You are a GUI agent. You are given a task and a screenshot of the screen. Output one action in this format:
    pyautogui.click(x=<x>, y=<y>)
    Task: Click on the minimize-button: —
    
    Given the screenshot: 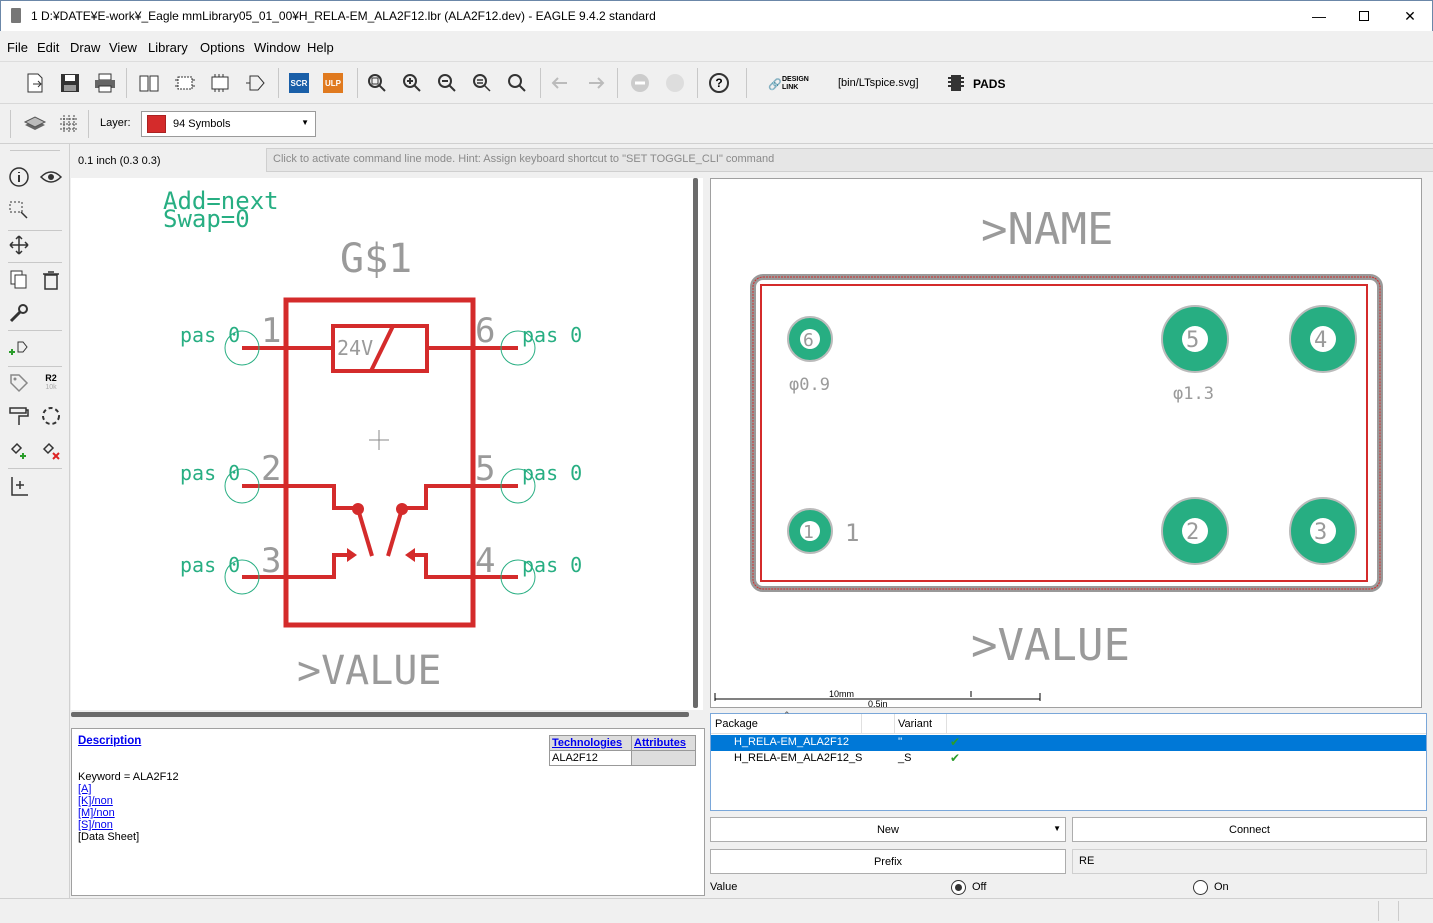 What is the action you would take?
    pyautogui.click(x=1319, y=16)
    